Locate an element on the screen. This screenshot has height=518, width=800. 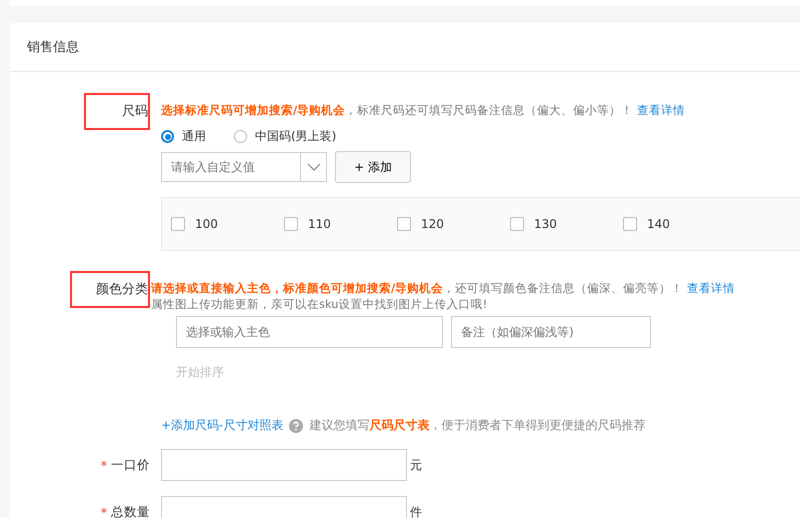
section-title: 销售信息 is located at coordinates (53, 47).